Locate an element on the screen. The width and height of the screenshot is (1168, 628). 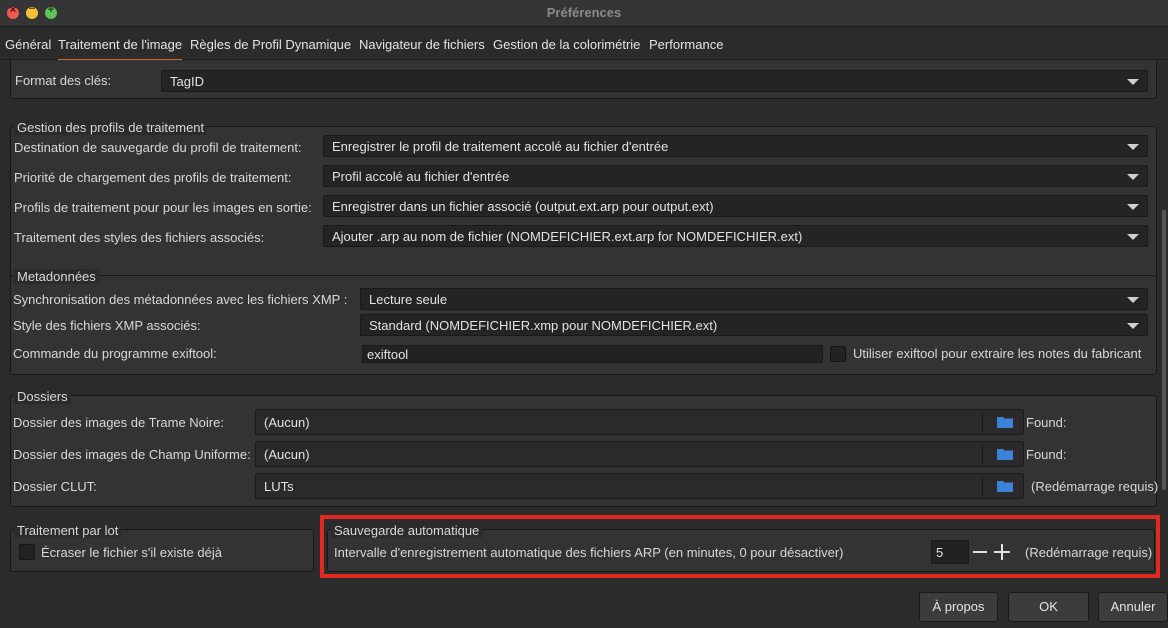
flat-field-folder-value: (Aucun) is located at coordinates (287, 454).